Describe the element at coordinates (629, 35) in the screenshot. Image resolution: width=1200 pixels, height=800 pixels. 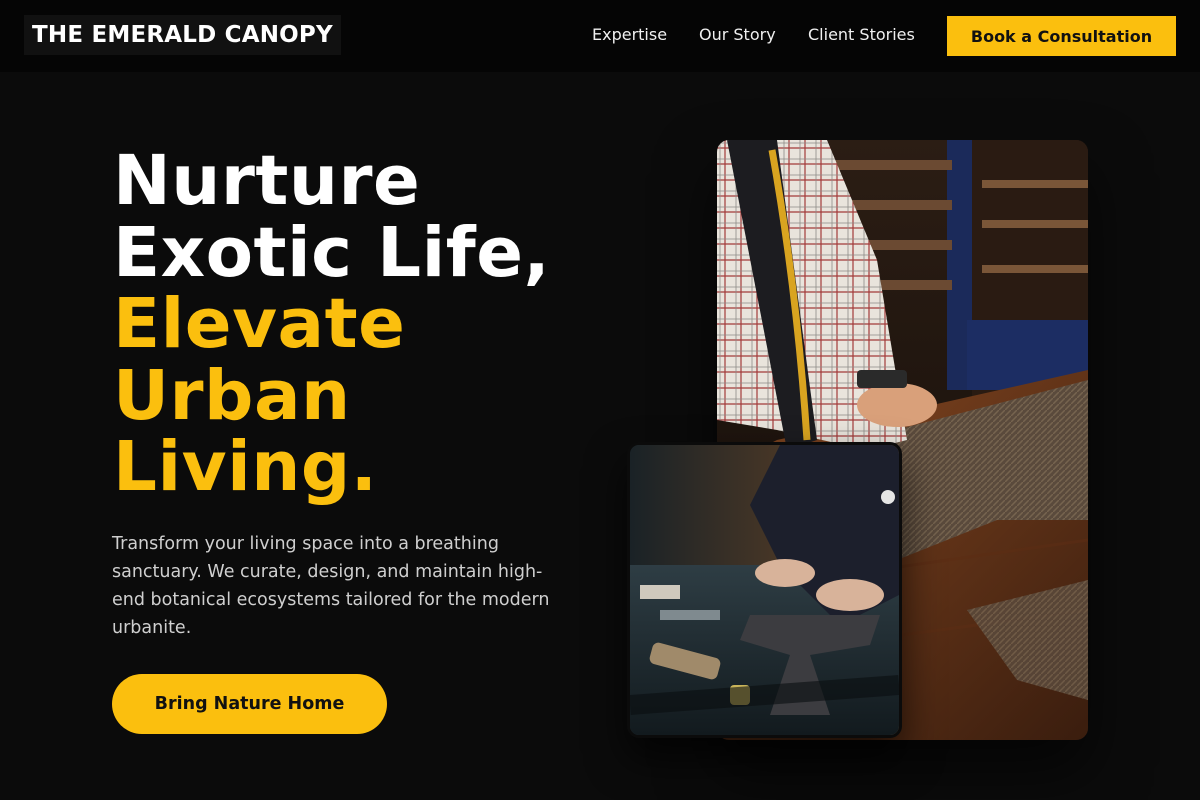
I see `nav-link-expertise: Expertise` at that location.